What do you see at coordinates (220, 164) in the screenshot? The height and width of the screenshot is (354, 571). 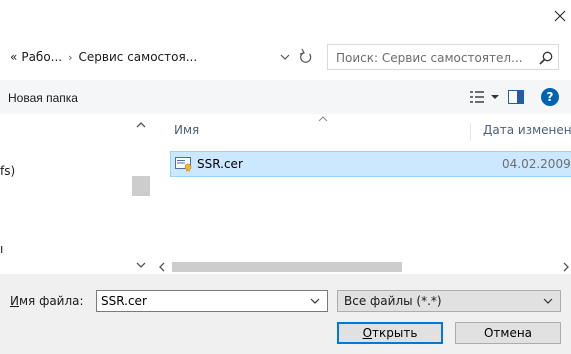 I see `file-name: SSR.cer` at bounding box center [220, 164].